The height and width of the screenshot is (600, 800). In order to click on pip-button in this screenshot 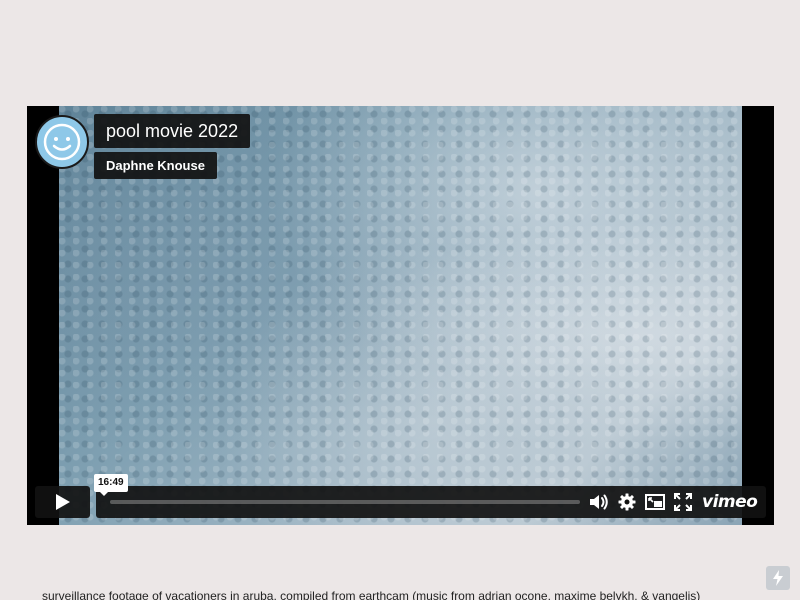, I will do `click(655, 502)`.